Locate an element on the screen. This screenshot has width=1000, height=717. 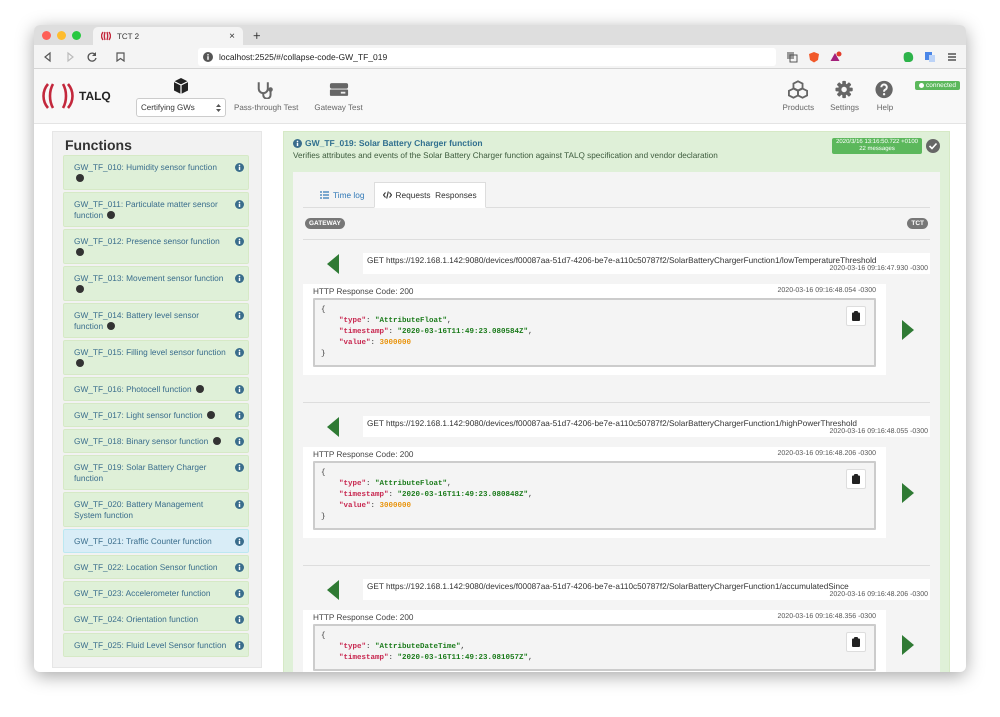
sidebar-title: Functions is located at coordinates (99, 145).